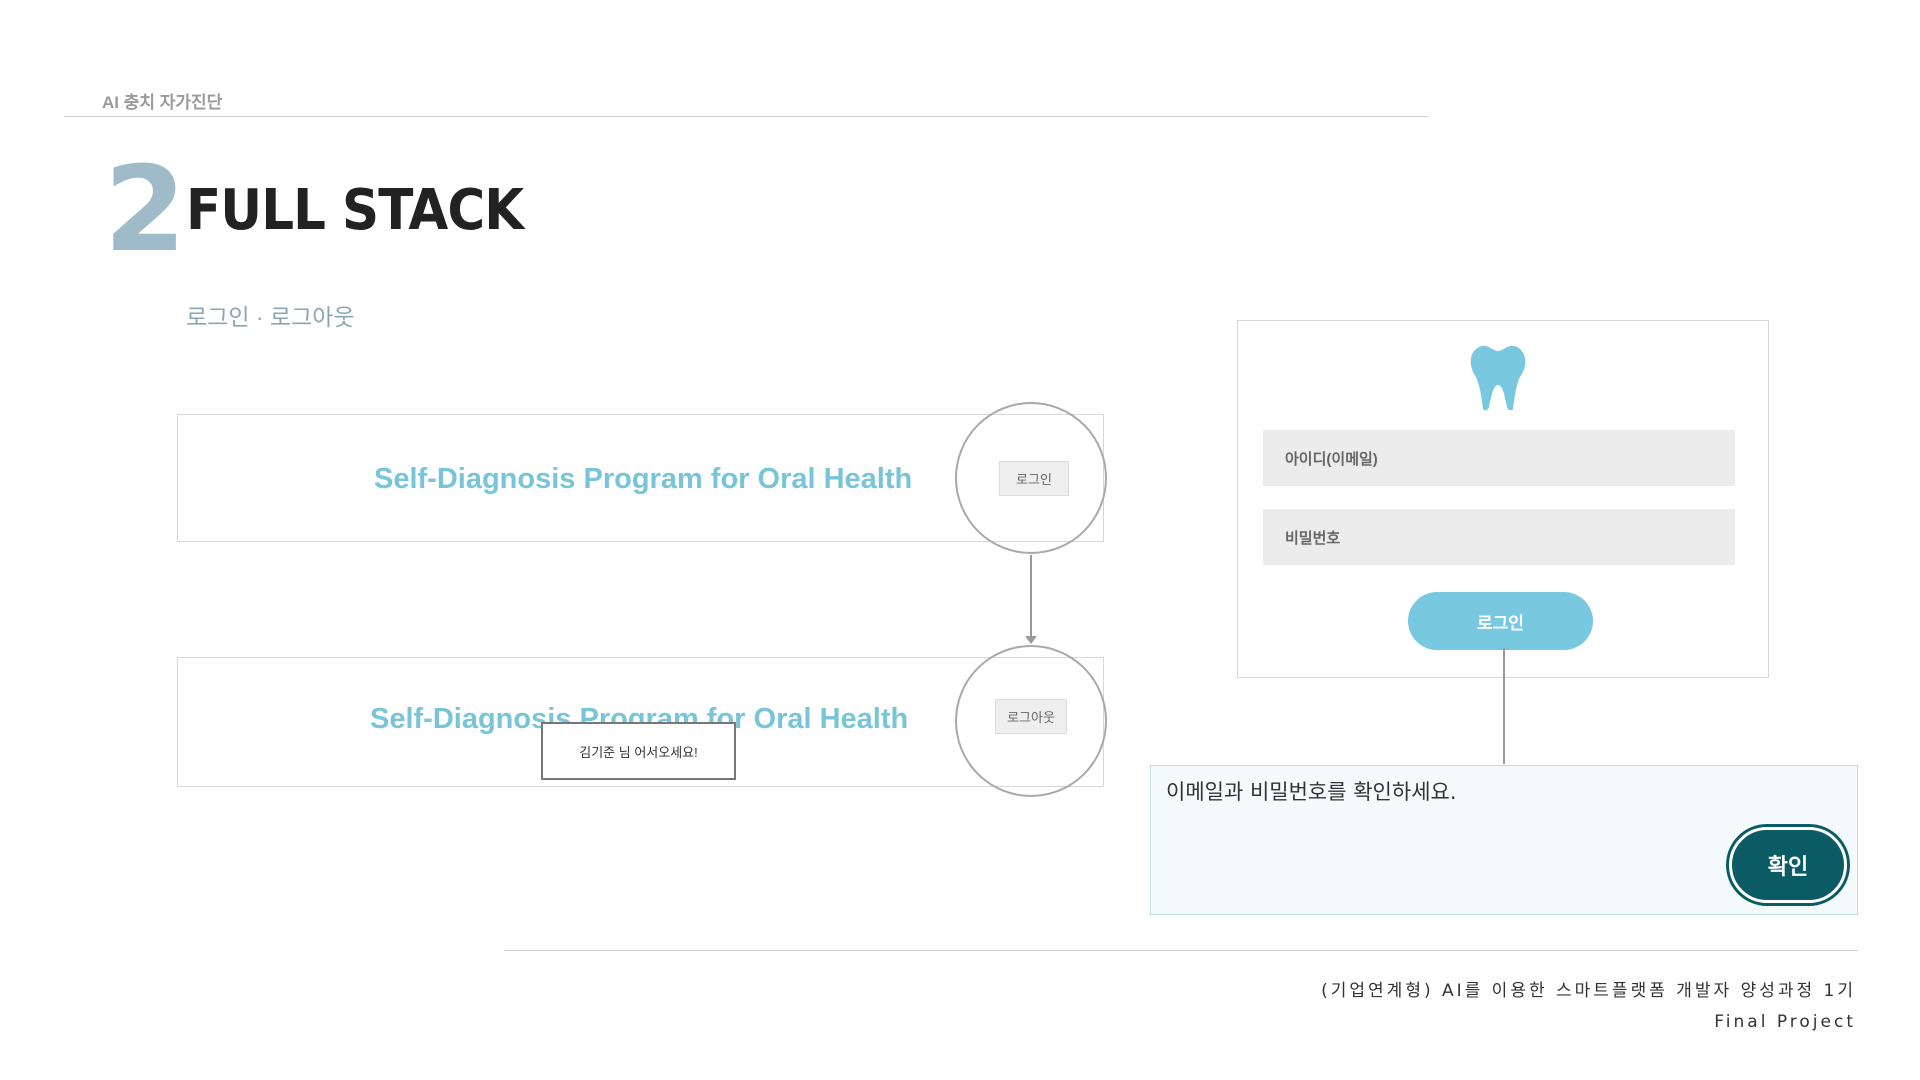  What do you see at coordinates (162, 102) in the screenshot?
I see `breadcrumb: AI 충치 자가진단` at bounding box center [162, 102].